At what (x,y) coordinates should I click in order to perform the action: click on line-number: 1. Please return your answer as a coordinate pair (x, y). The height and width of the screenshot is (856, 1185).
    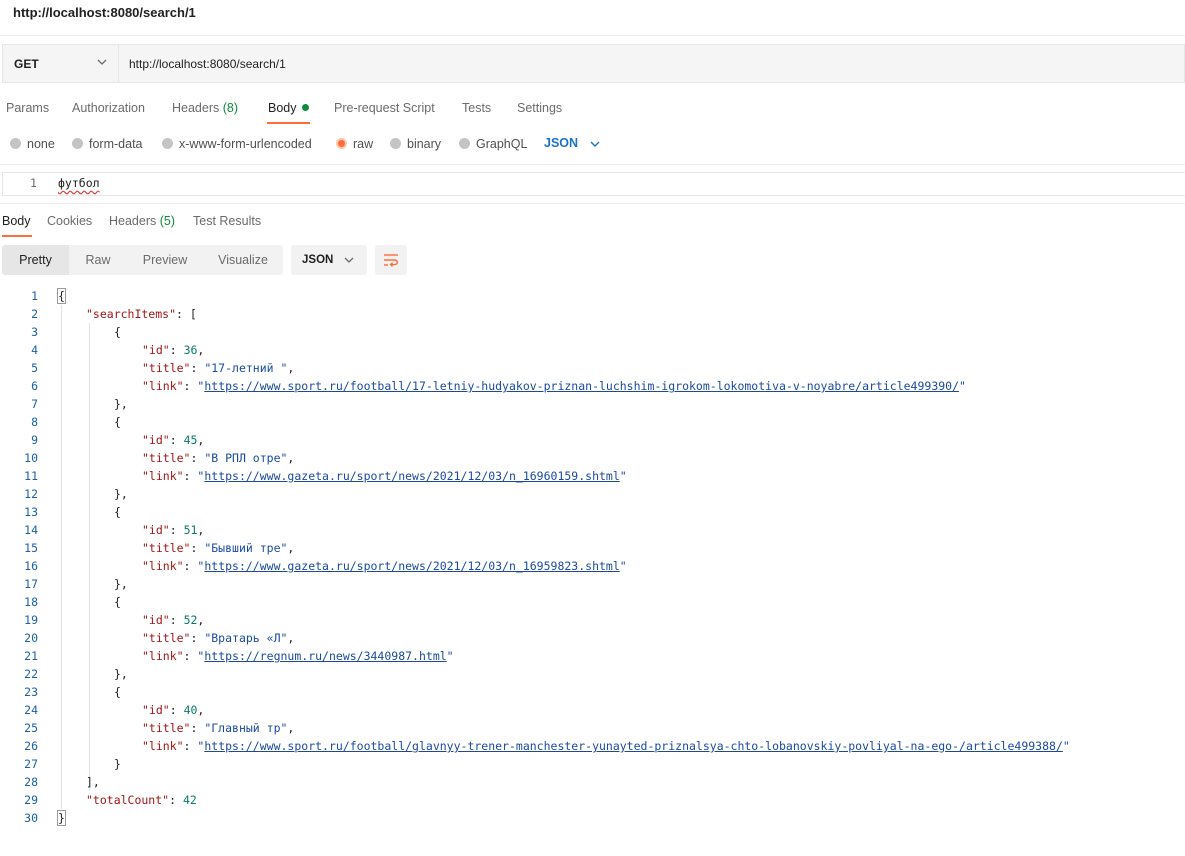
    Looking at the image, I should click on (34, 296).